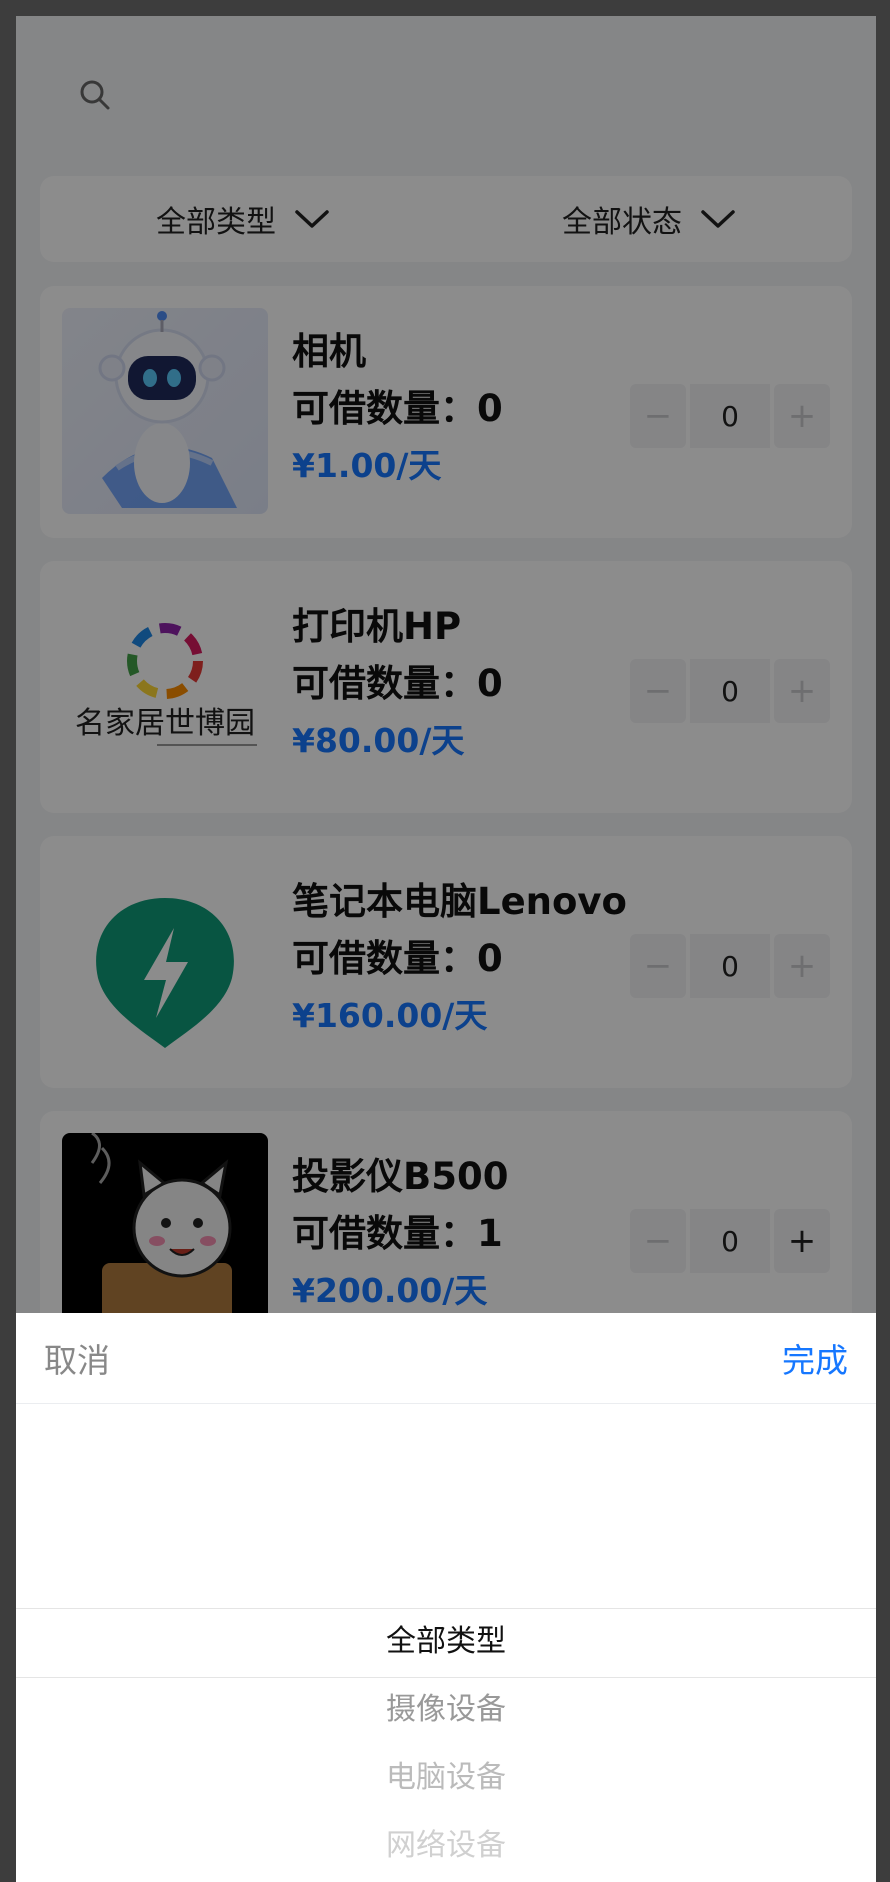 The height and width of the screenshot is (1882, 890). What do you see at coordinates (446, 1778) in the screenshot?
I see `picker-option: 电脑设备` at bounding box center [446, 1778].